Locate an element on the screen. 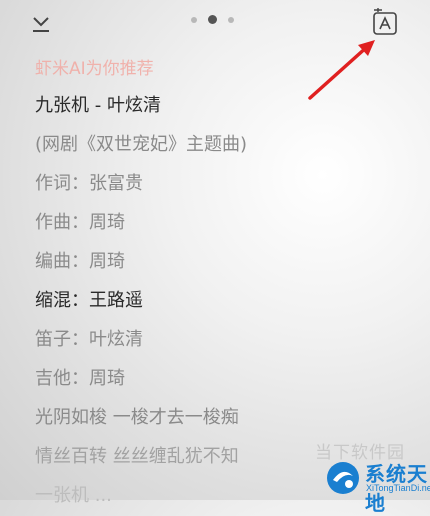 The image size is (430, 516). lyric-line: 作词：张富贵 is located at coordinates (89, 183).